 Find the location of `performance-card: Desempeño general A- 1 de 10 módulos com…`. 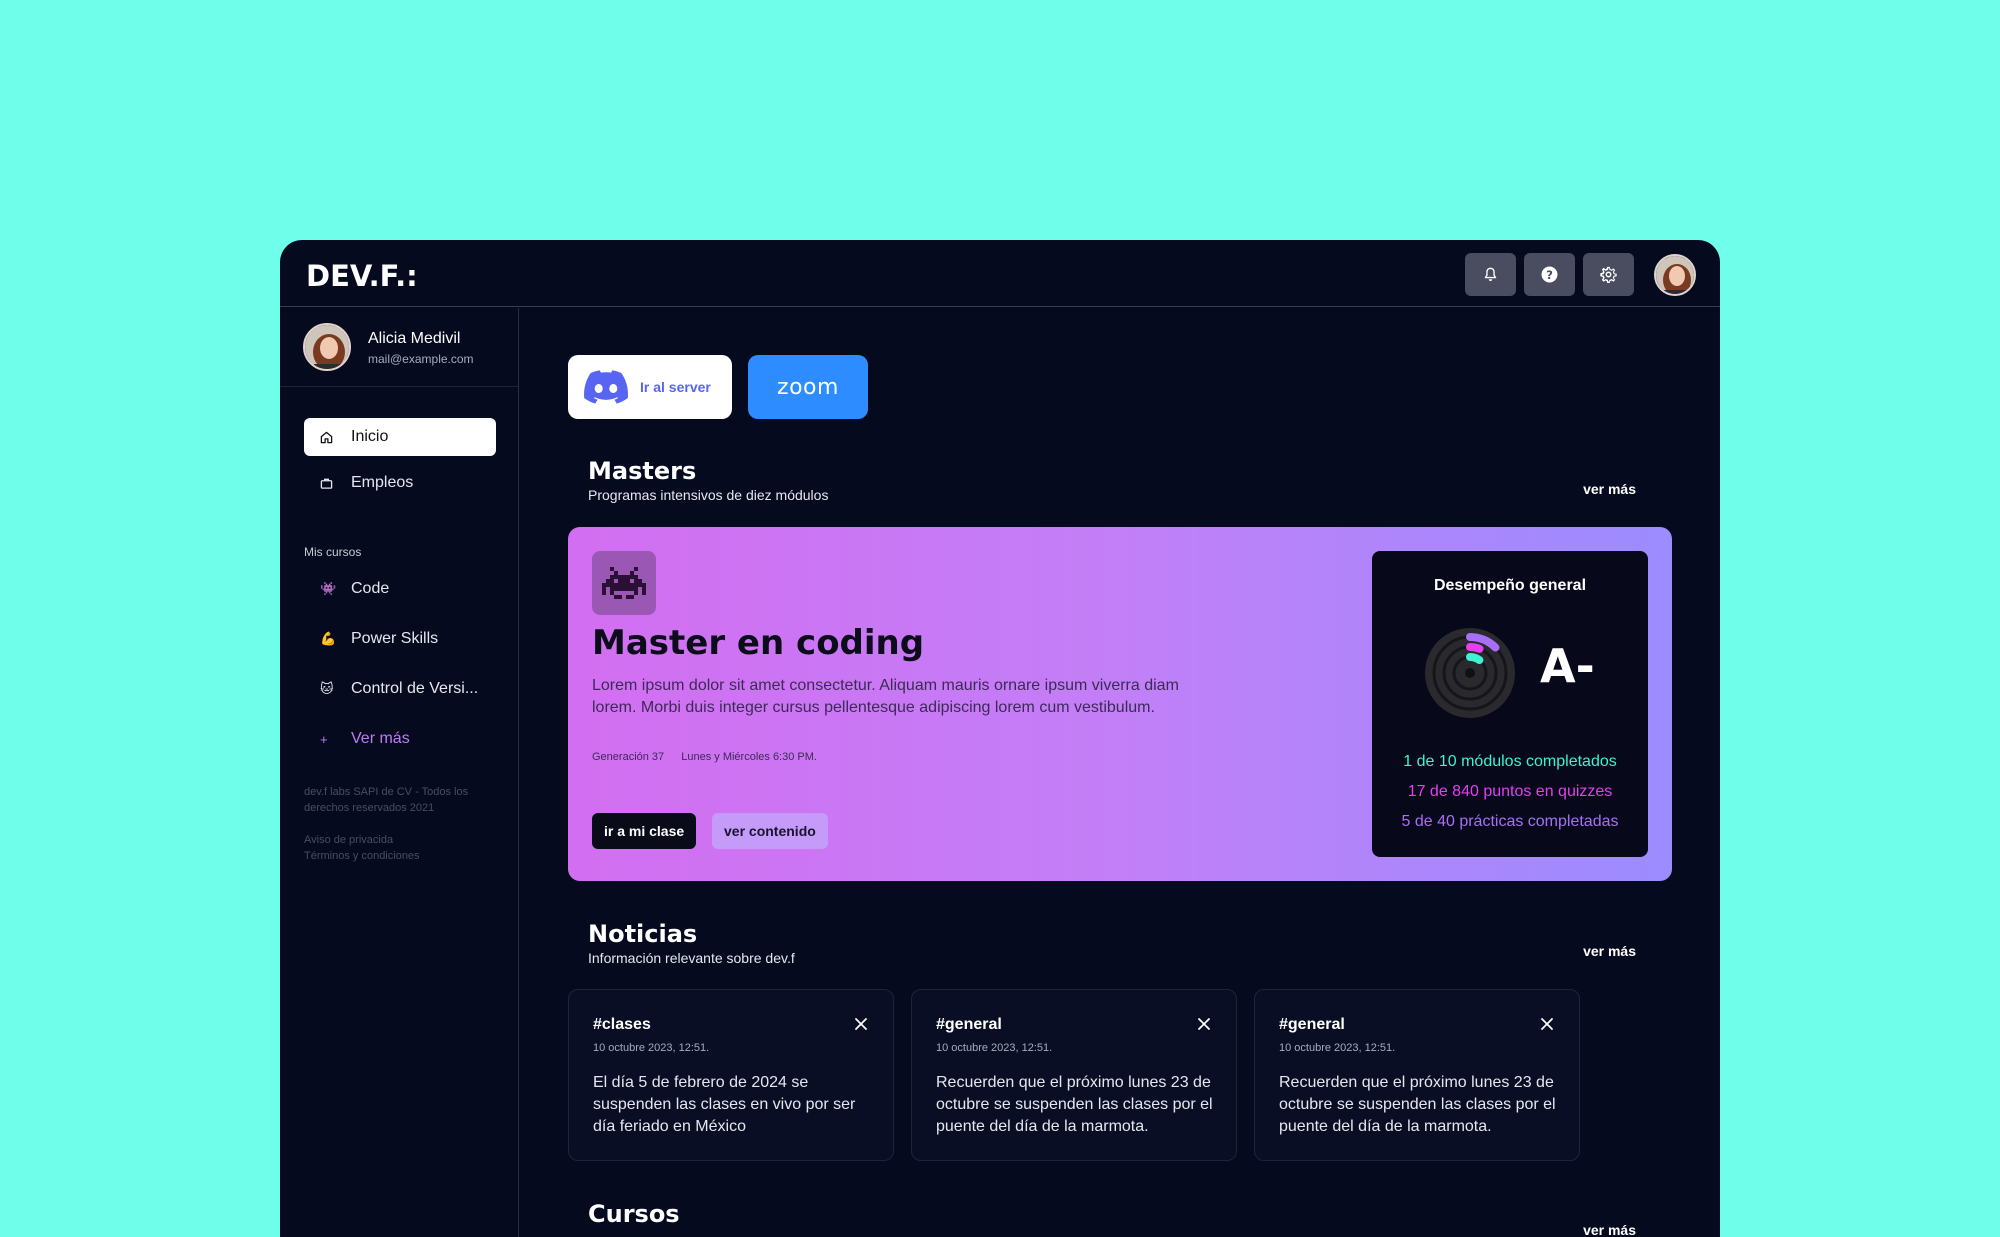

performance-card: Desempeño general A- 1 de 10 módulos com… is located at coordinates (1510, 704).